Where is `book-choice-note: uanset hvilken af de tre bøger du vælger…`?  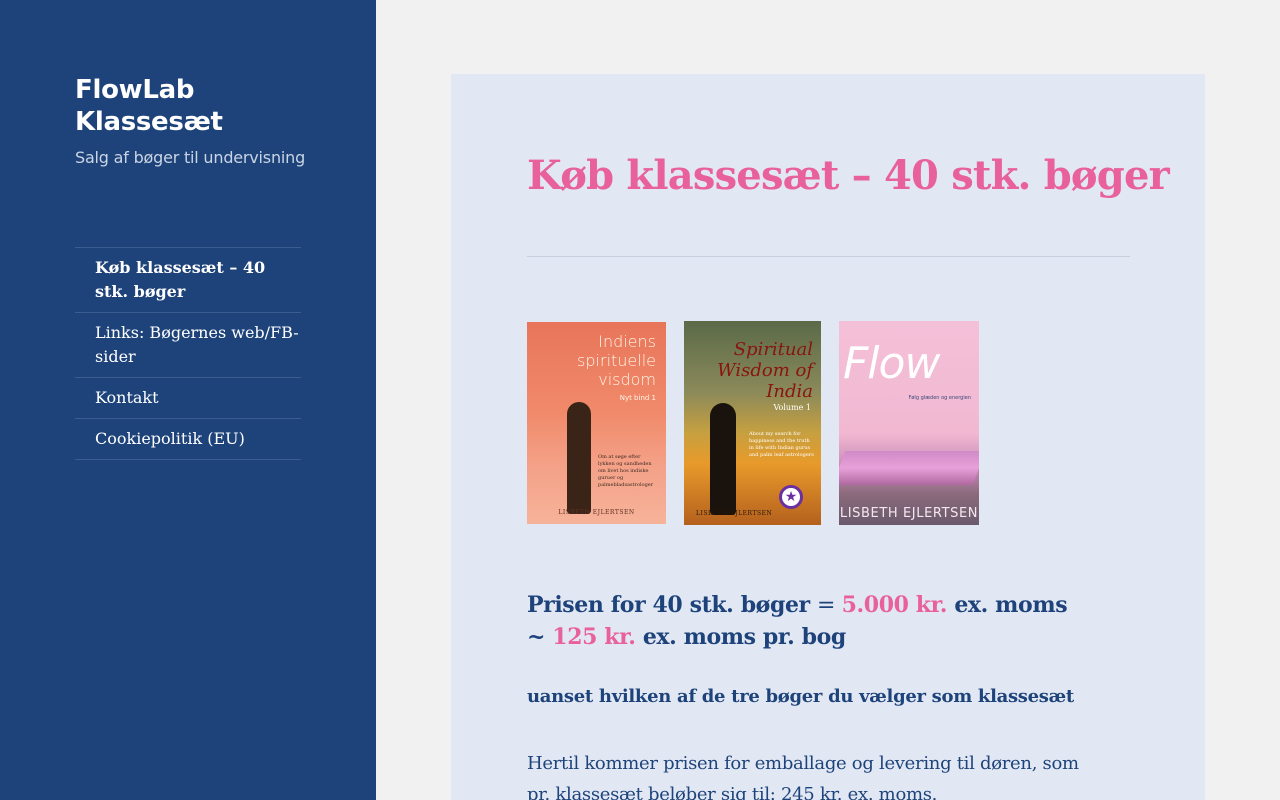 book-choice-note: uanset hvilken af de tre bøger du vælger… is located at coordinates (800, 696).